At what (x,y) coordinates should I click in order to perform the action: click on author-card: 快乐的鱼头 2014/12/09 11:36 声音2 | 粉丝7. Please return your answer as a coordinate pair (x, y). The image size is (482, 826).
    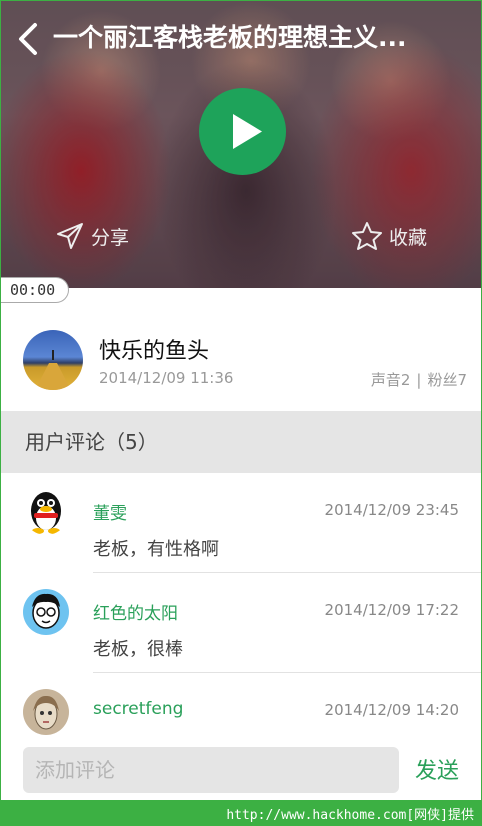
    Looking at the image, I should click on (241, 355).